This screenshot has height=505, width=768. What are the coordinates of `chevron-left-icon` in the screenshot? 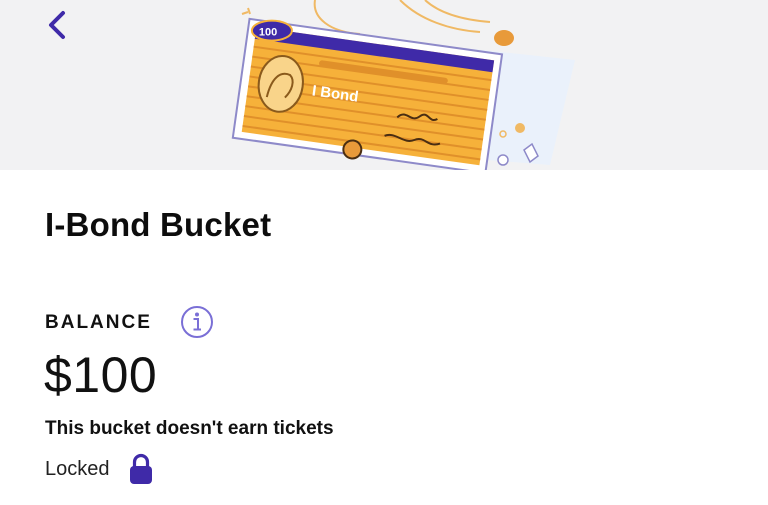 It's located at (57, 25).